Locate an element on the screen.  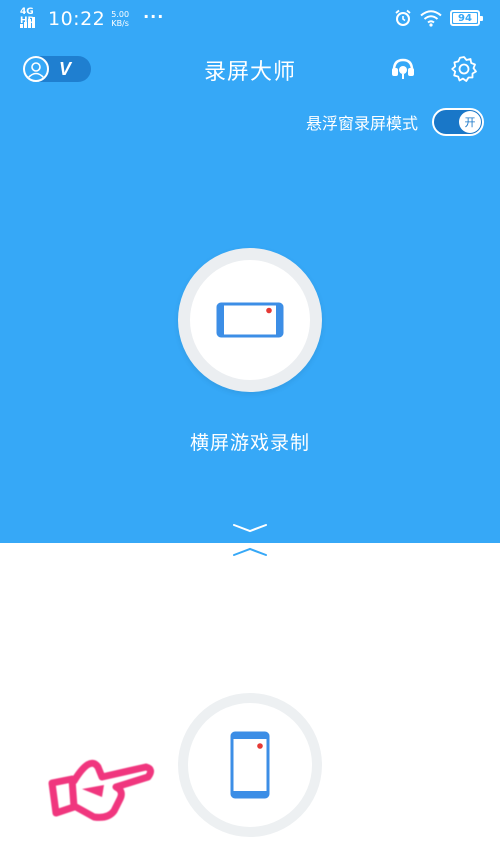
alarm-icon is located at coordinates (403, 17).